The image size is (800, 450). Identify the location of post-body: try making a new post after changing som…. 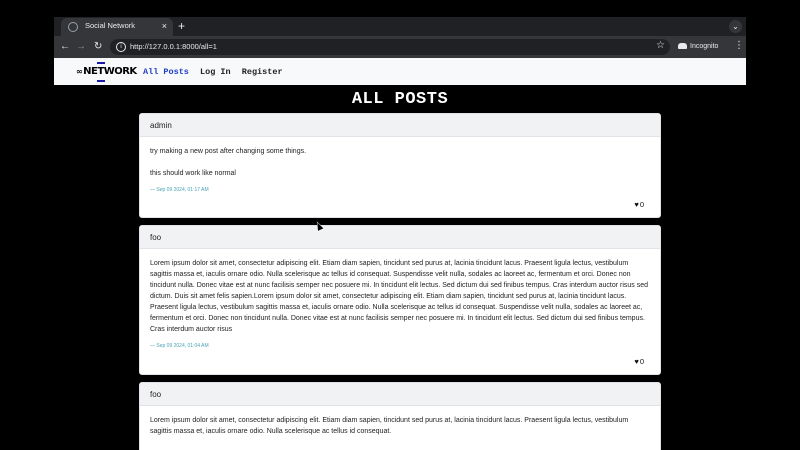
(400, 166).